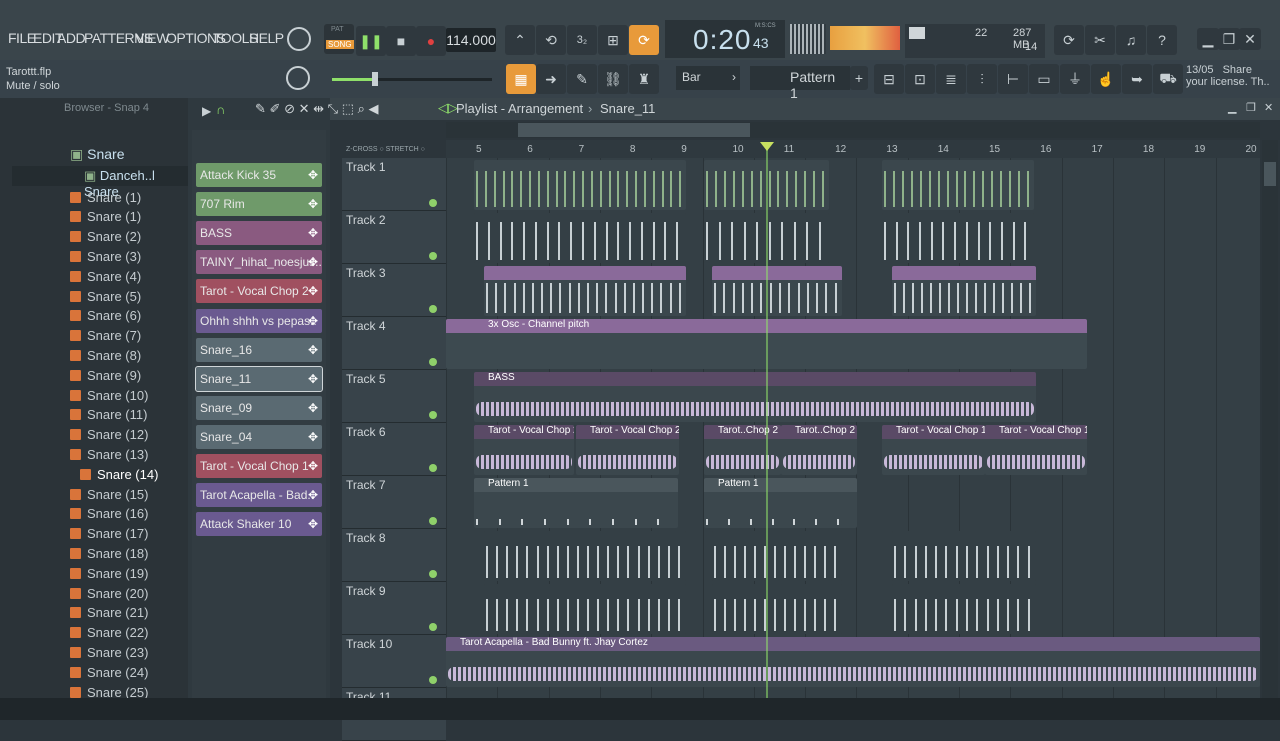 The image size is (1280, 741). I want to click on link-icon: ⛓, so click(613, 79).